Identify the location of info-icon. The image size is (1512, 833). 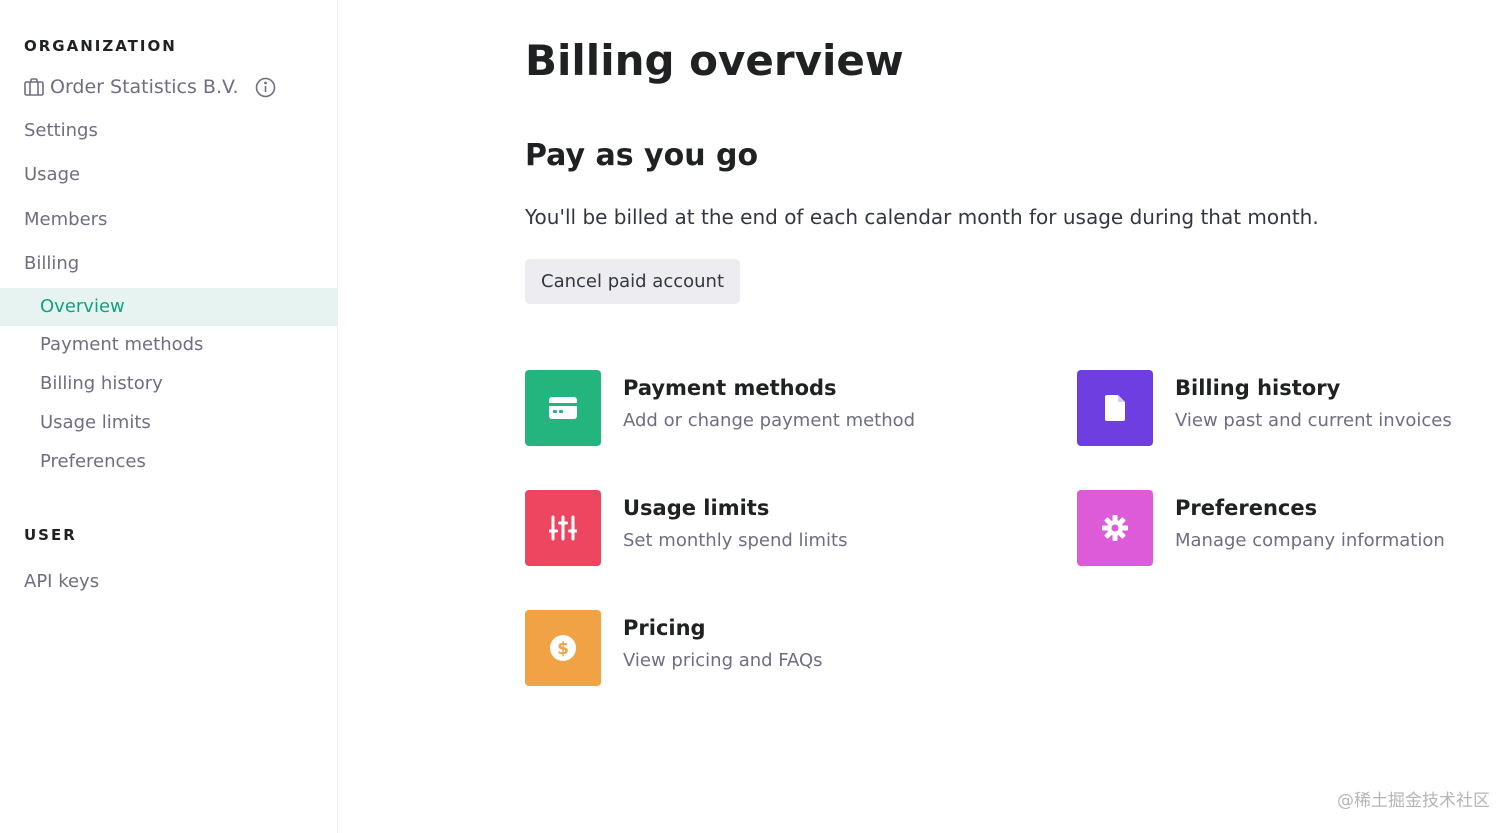
(265, 87).